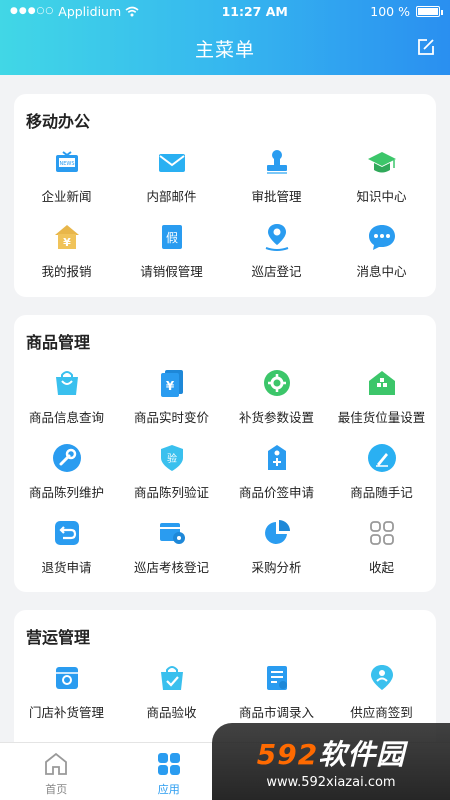  Describe the element at coordinates (381, 396) in the screenshot. I see `menu-item-best-slot-setting: 最佳货位量设置` at that location.